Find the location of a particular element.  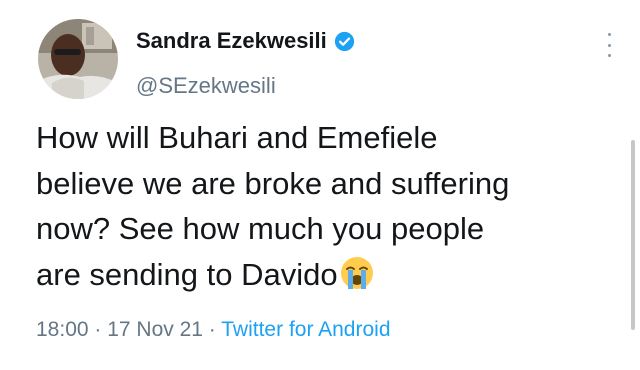

loudly-crying-face-icon is located at coordinates (356, 272).